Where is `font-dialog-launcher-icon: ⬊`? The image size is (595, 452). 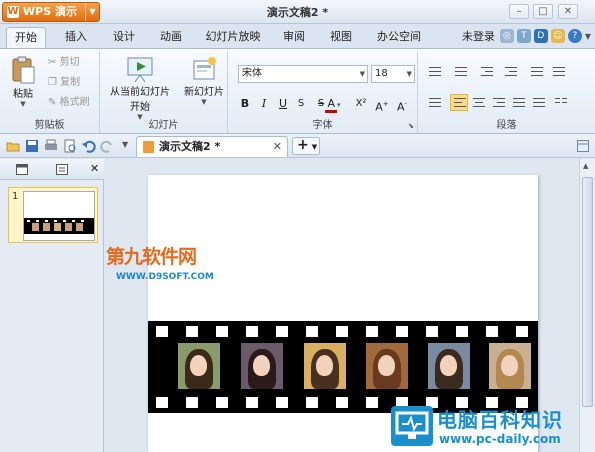 font-dialog-launcher-icon: ⬊ is located at coordinates (411, 126).